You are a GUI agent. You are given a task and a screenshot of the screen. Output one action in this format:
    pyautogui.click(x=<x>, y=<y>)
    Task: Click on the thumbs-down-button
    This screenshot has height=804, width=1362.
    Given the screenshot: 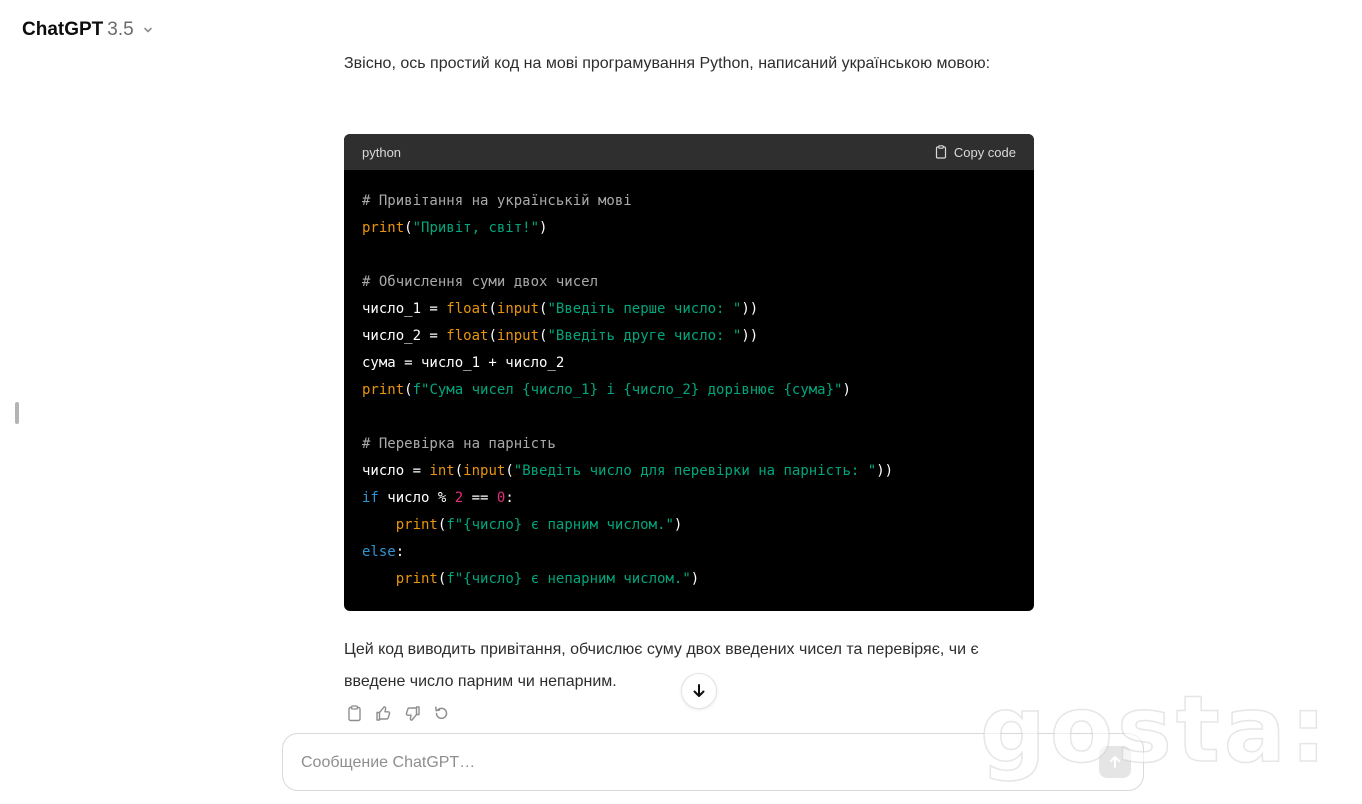 What is the action you would take?
    pyautogui.click(x=413, y=714)
    